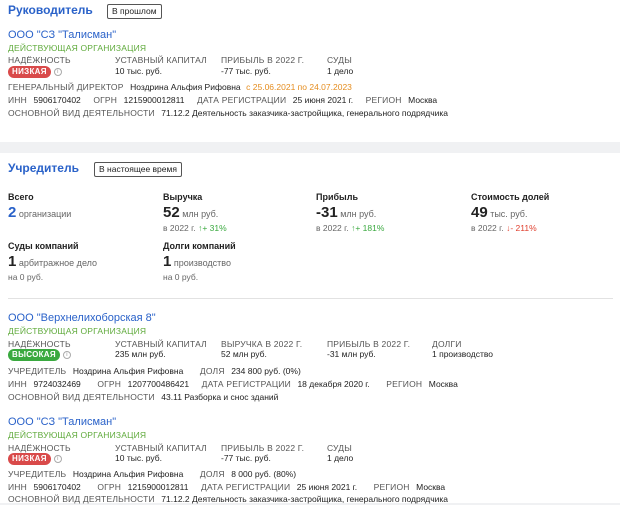  I want to click on share-label: ДОЛЯ, so click(212, 371).